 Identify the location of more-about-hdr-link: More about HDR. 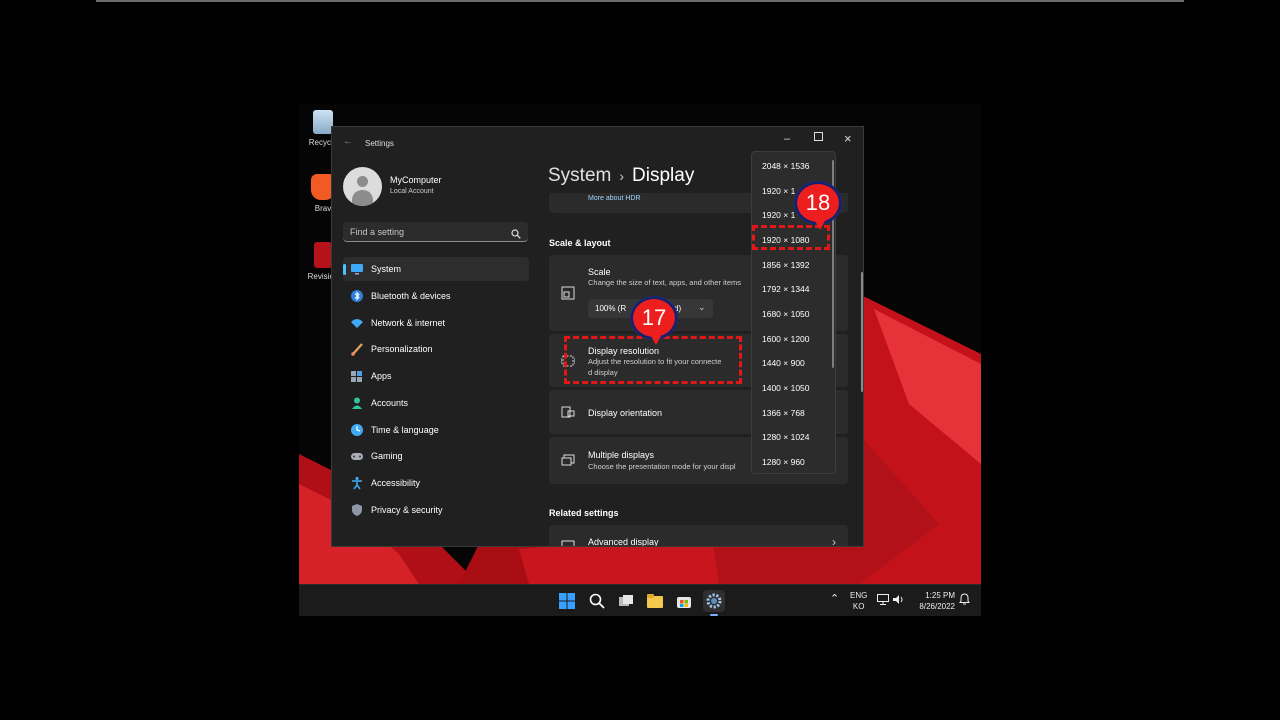
(614, 198).